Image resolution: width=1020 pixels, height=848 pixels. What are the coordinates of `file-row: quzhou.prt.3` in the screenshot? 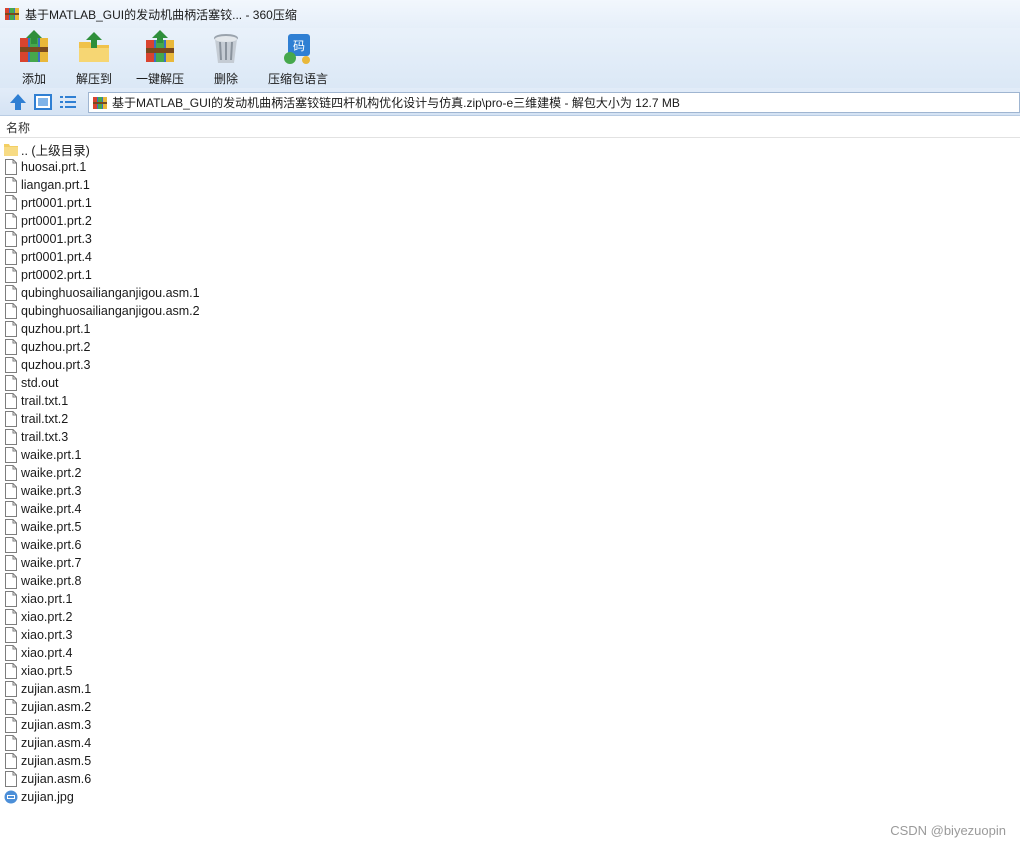 It's located at (510, 365).